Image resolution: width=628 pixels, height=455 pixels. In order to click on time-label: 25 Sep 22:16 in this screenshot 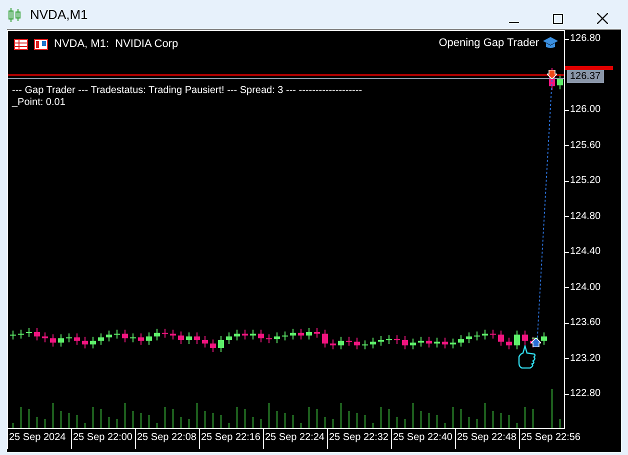, I will do `click(231, 439)`.